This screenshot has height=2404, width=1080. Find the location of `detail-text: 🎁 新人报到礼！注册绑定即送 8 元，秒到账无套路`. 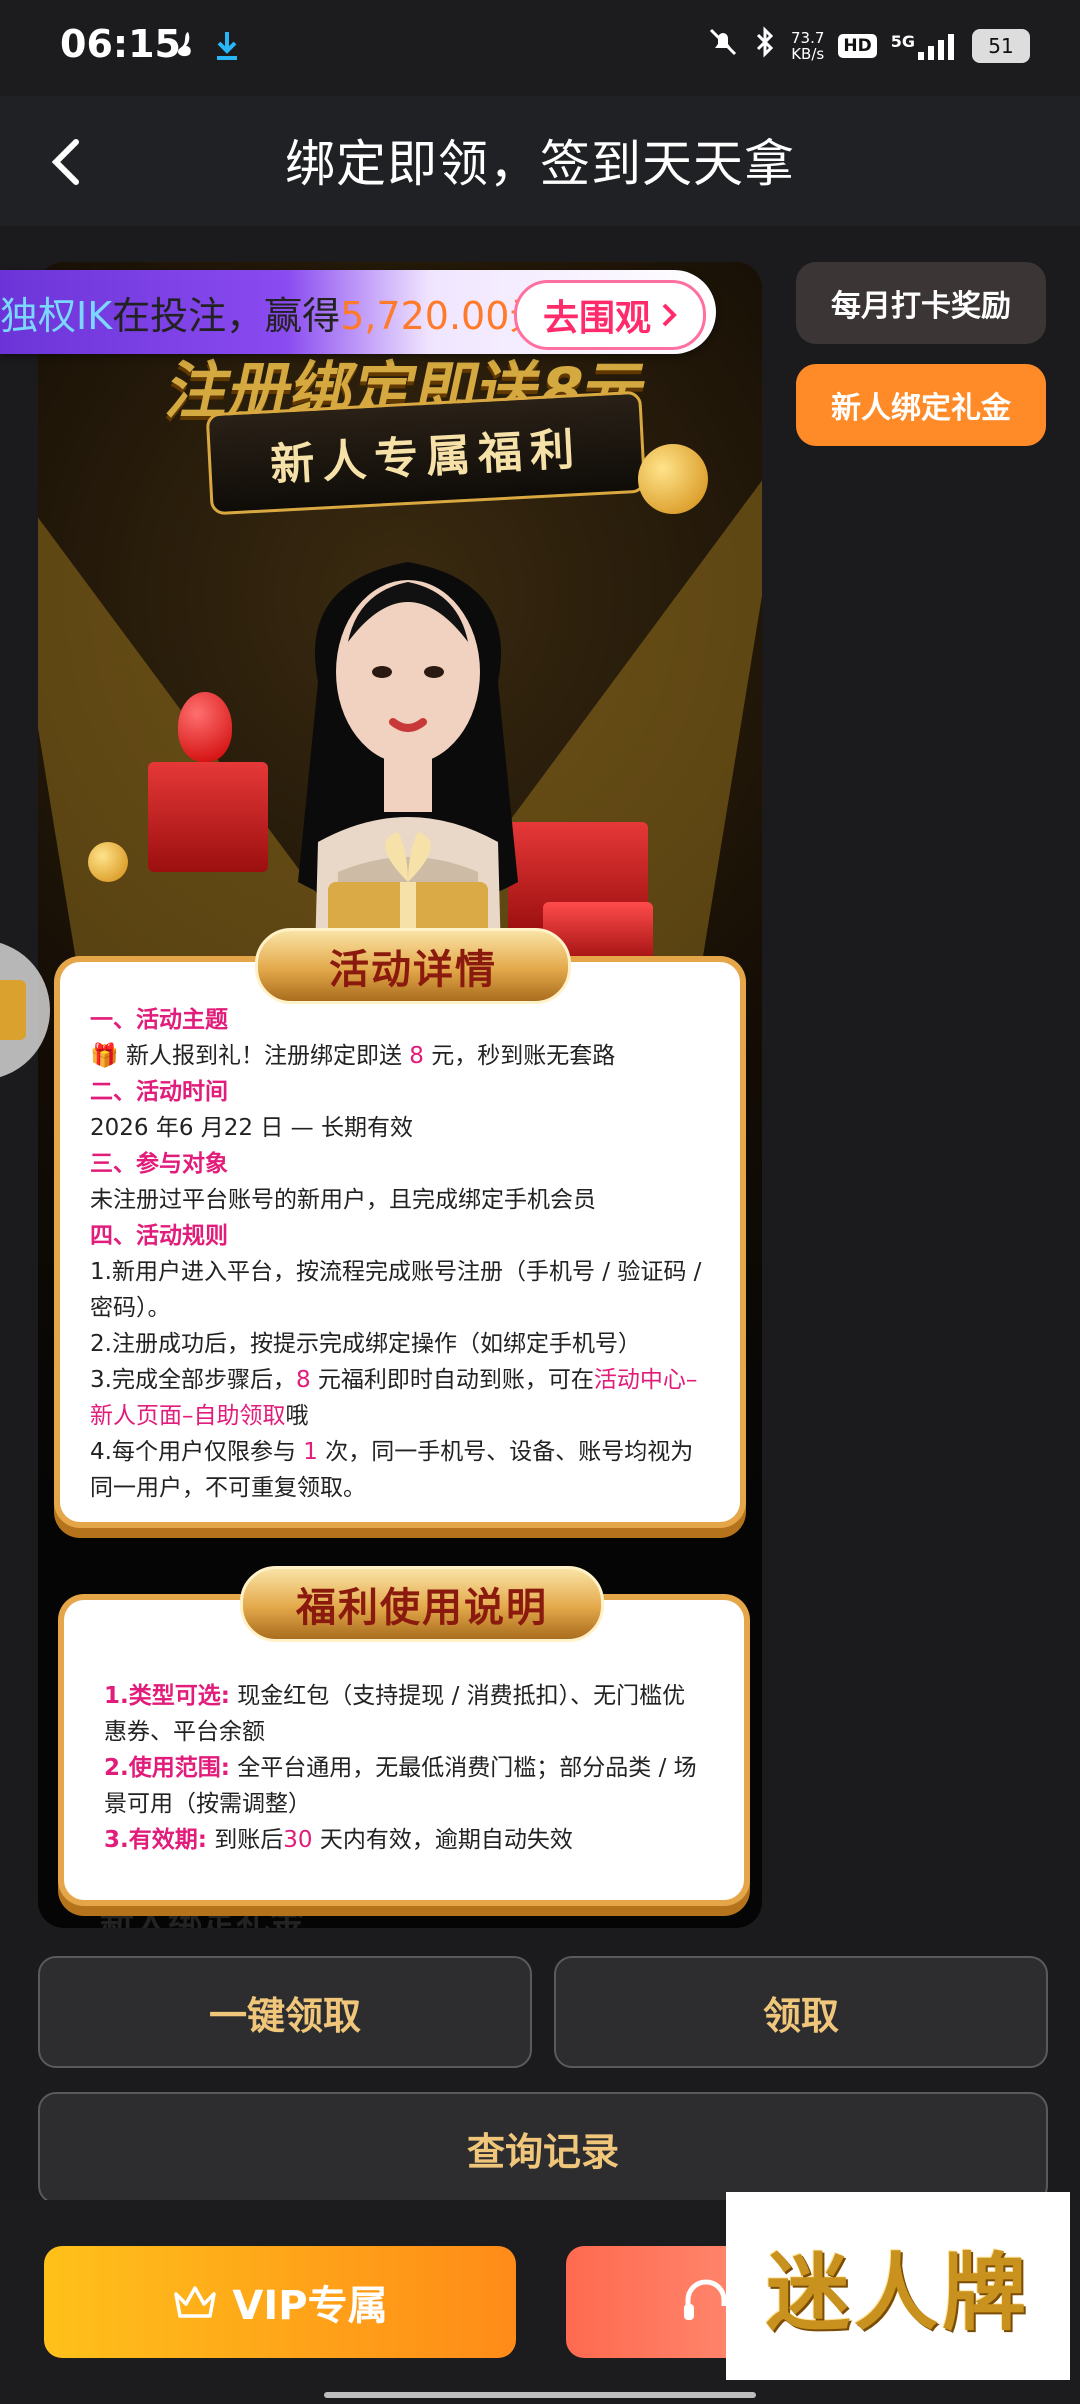

detail-text: 🎁 新人报到礼！注册绑定即送 8 元，秒到账无套路 is located at coordinates (353, 1056).